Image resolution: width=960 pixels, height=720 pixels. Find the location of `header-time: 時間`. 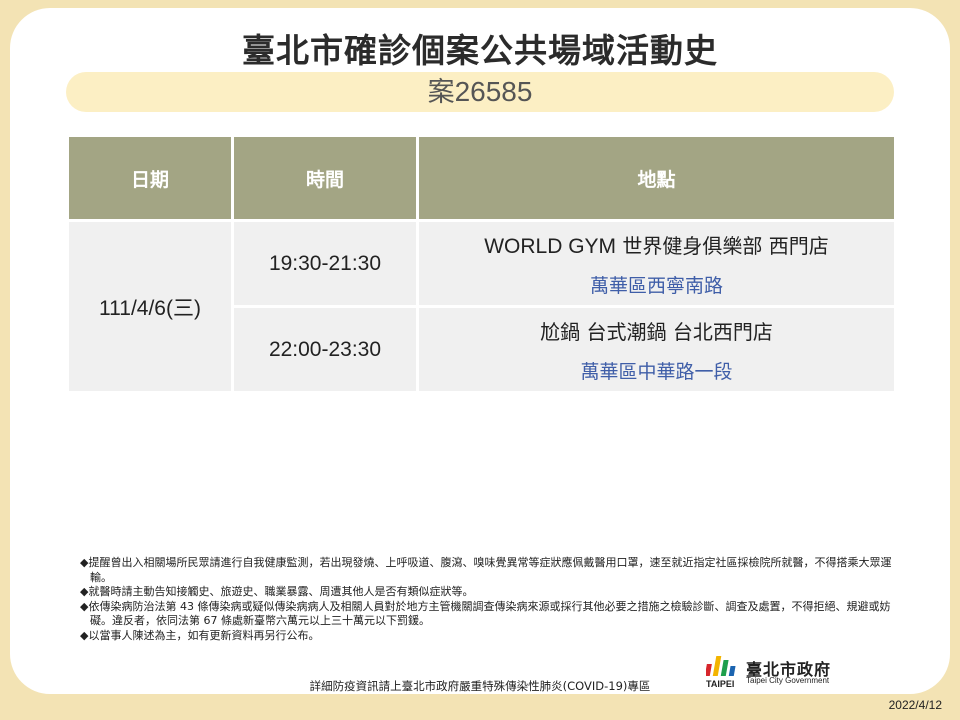

header-time: 時間 is located at coordinates (325, 179).